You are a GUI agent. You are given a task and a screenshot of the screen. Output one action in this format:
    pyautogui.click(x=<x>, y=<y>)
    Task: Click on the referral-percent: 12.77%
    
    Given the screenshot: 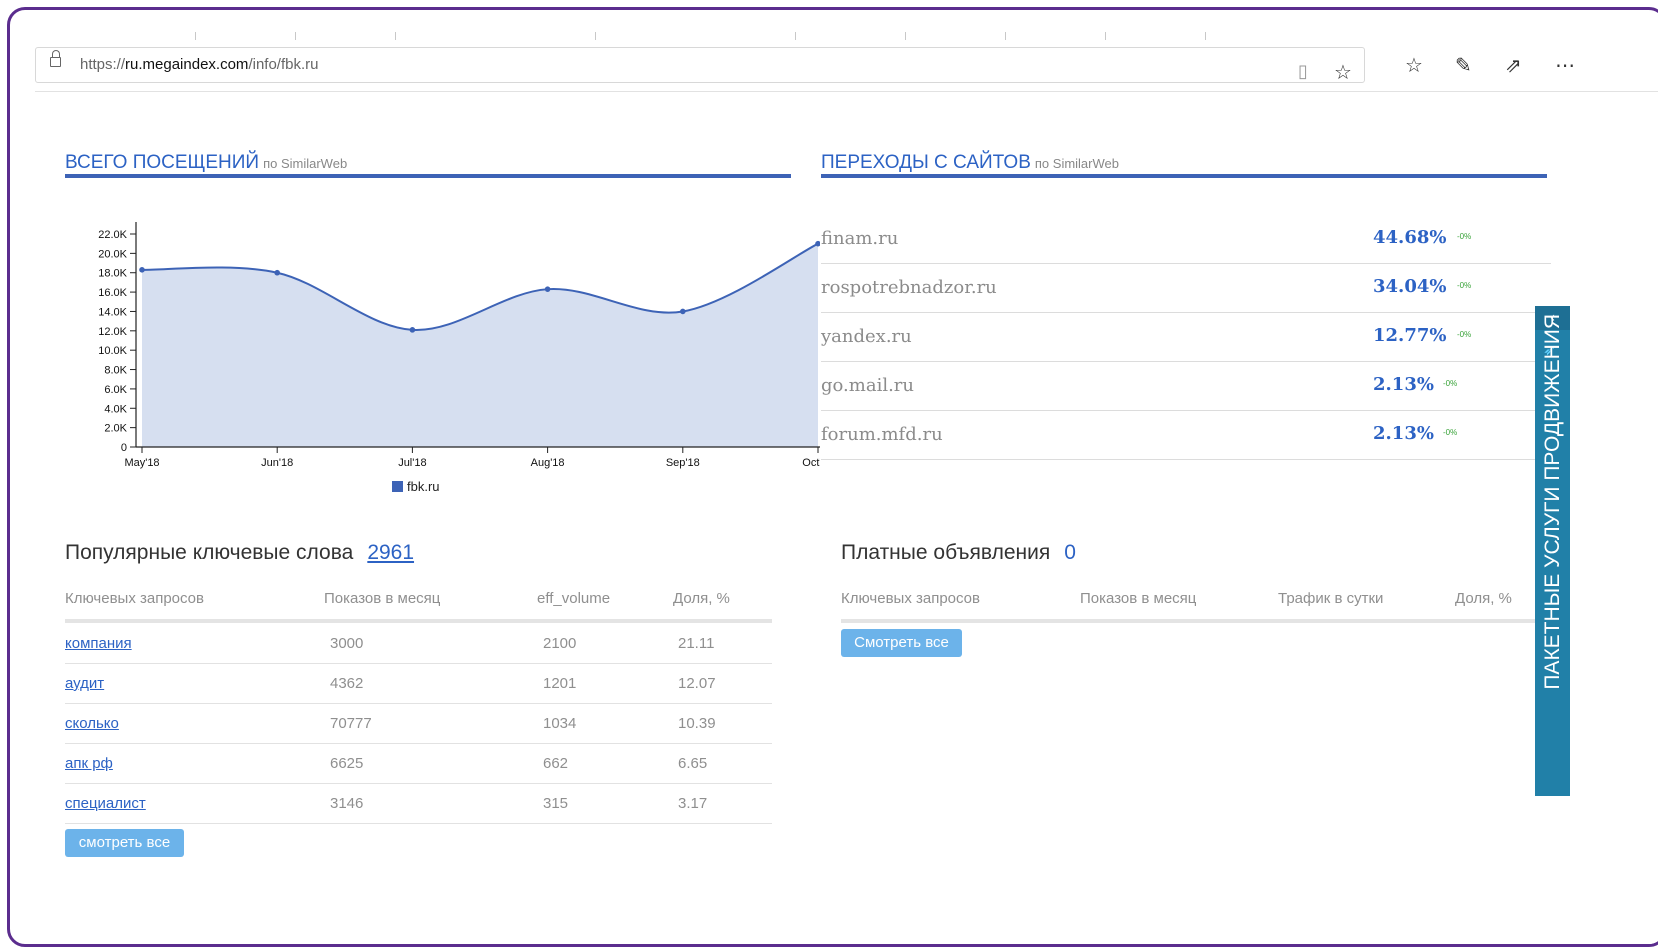 What is the action you would take?
    pyautogui.click(x=1410, y=335)
    